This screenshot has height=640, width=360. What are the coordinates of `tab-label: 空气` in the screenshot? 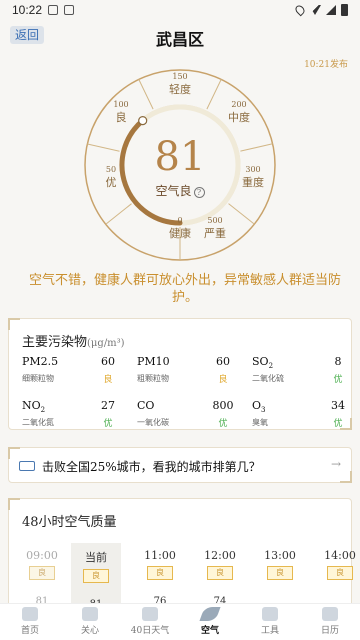 It's located at (209, 631).